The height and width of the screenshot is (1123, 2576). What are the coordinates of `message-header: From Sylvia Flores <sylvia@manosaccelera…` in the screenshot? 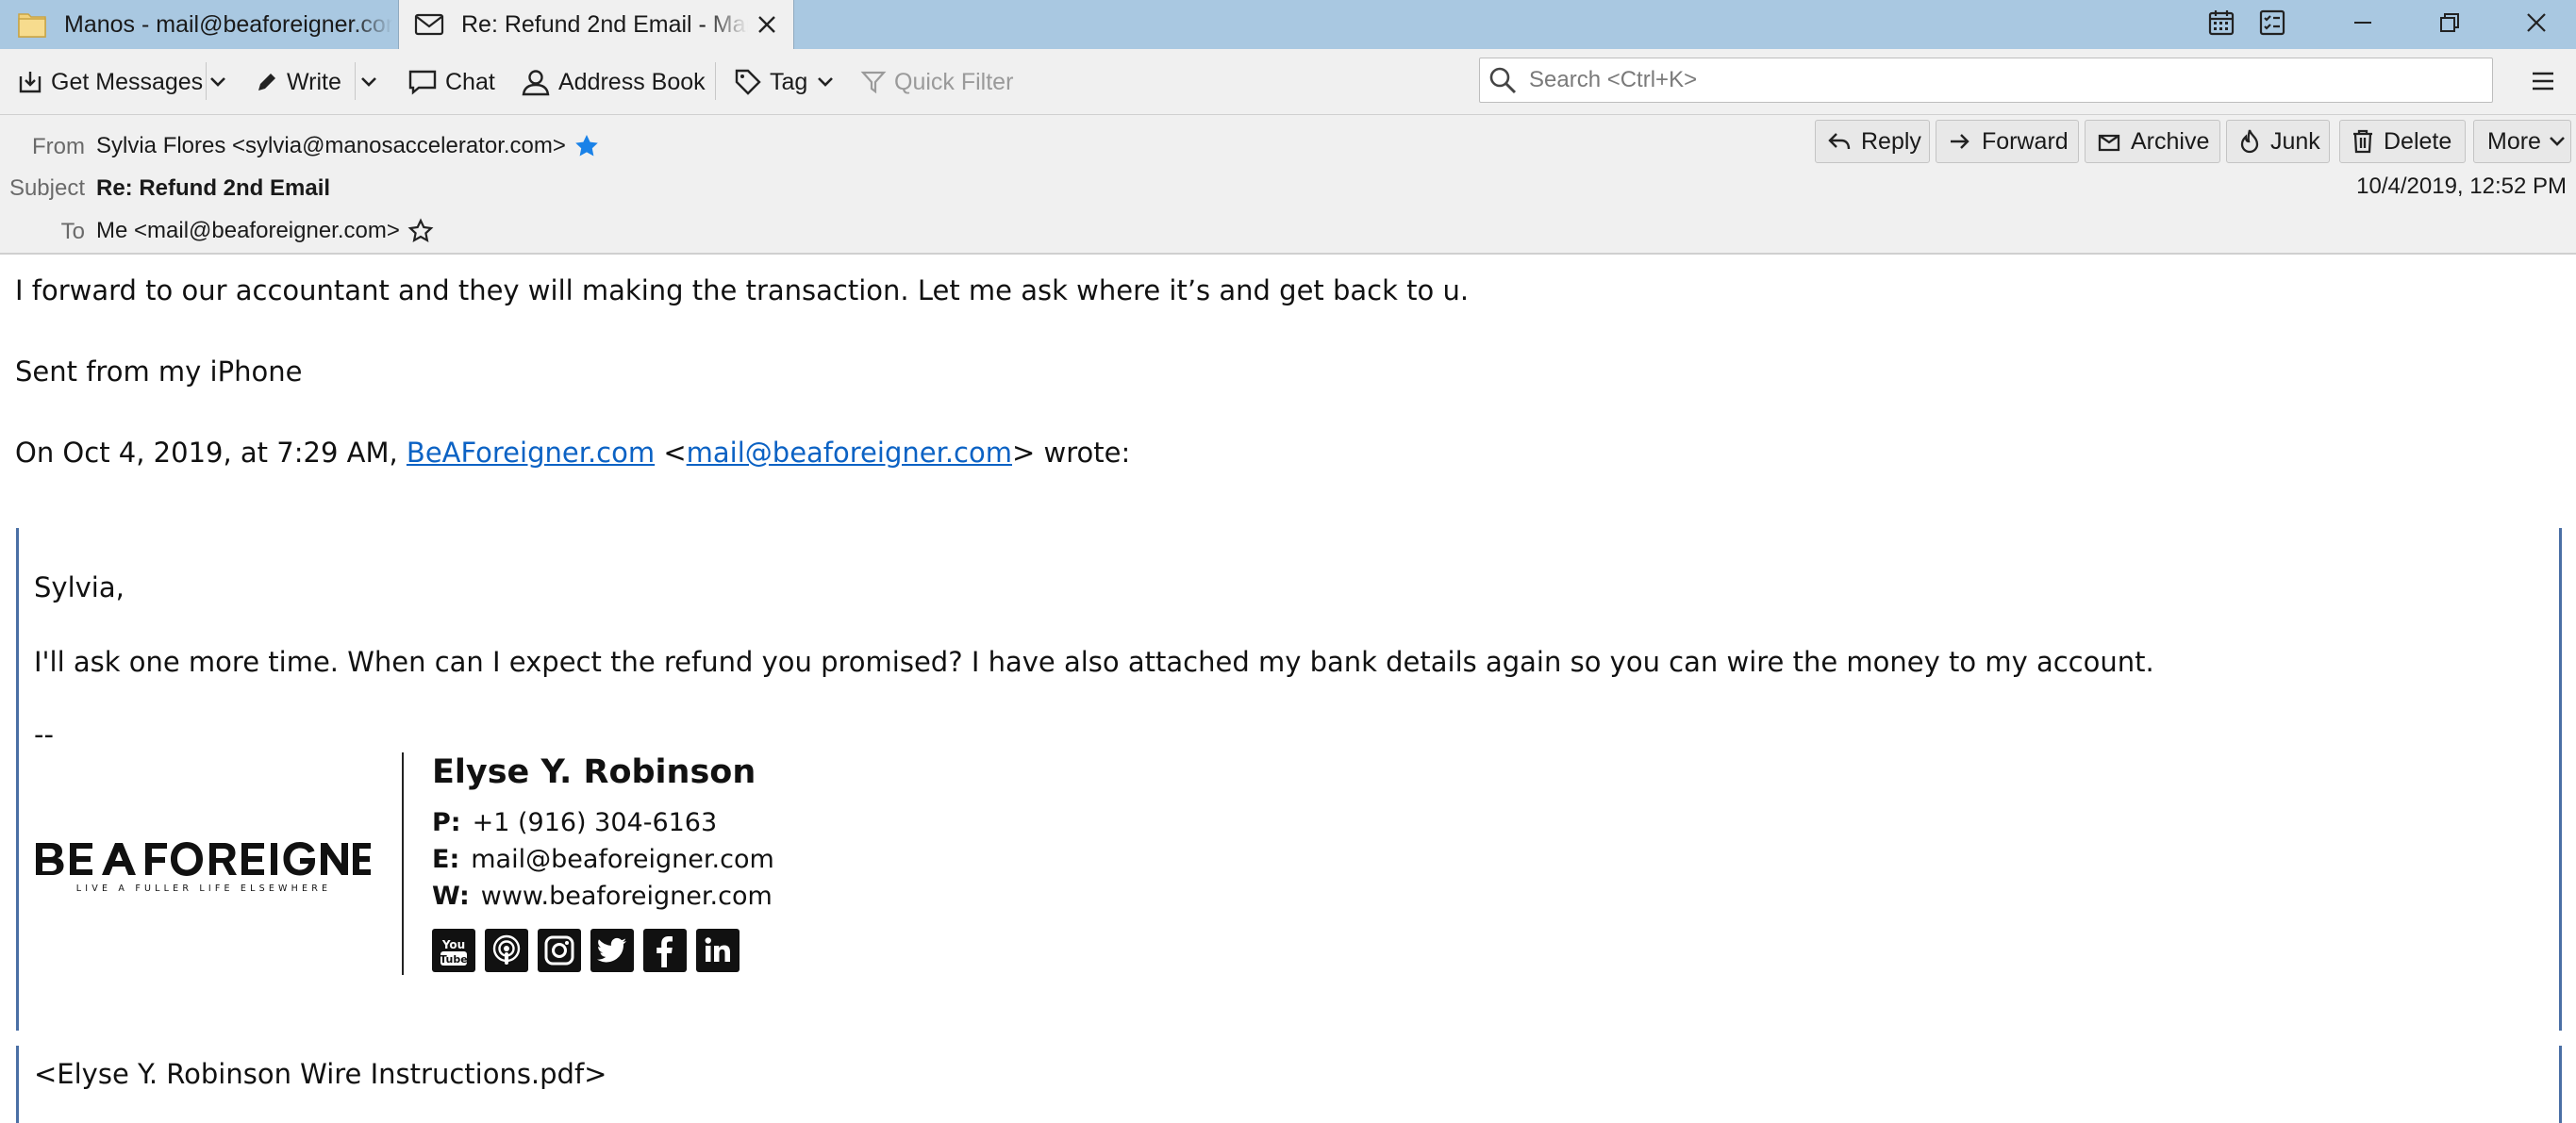 It's located at (1288, 185).